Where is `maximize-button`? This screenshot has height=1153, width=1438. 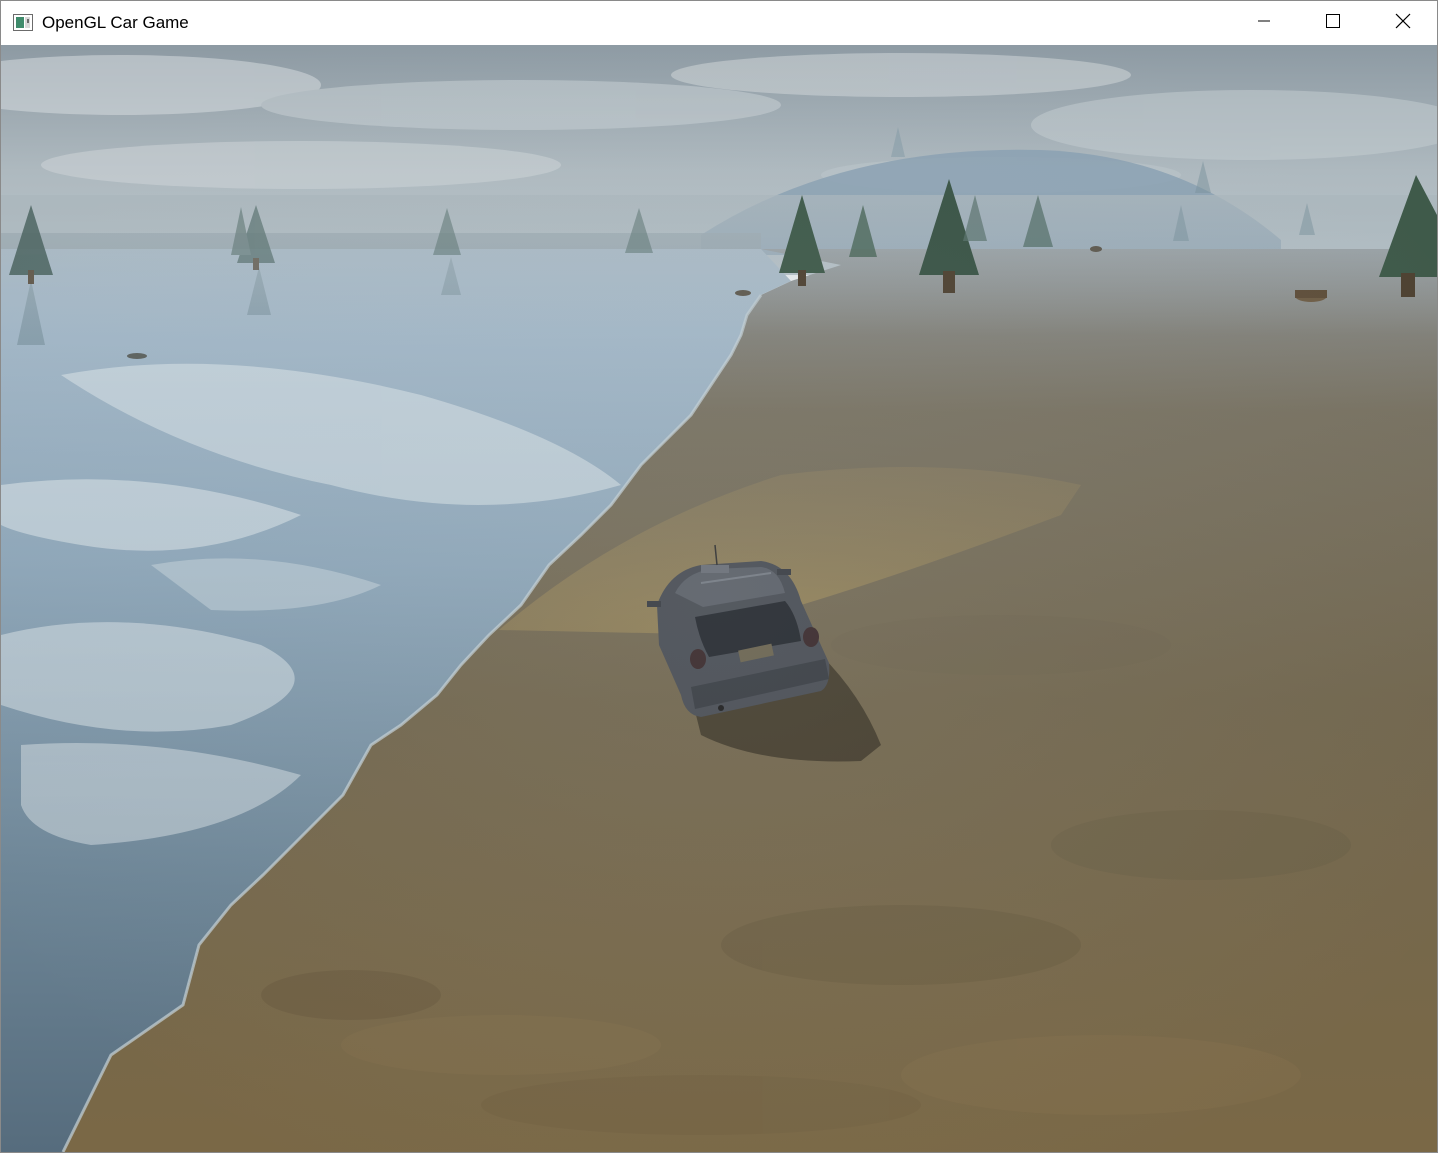
maximize-button is located at coordinates (1333, 23).